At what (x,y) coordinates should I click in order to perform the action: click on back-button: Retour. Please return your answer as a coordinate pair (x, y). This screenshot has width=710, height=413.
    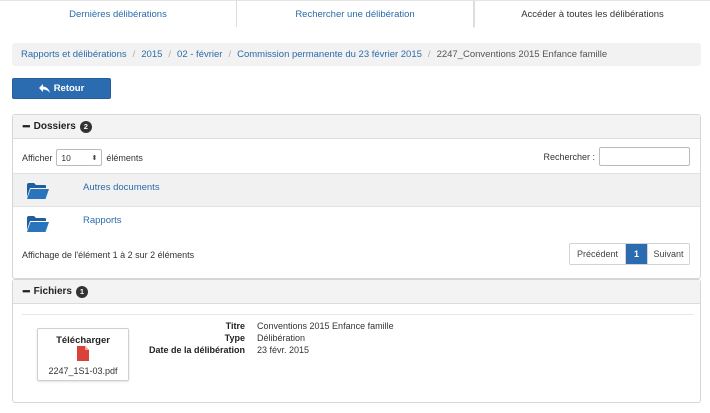
    Looking at the image, I should click on (61, 88).